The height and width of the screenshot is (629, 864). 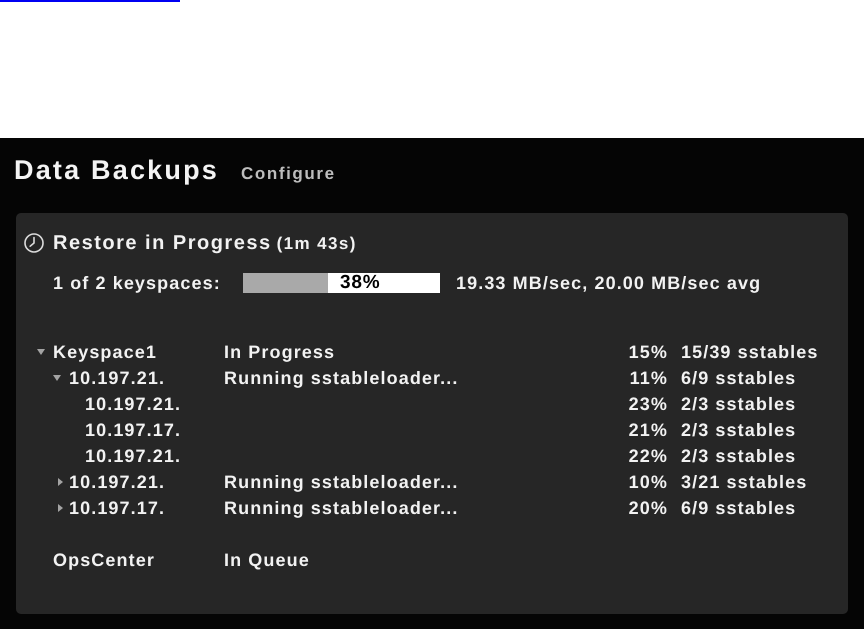 What do you see at coordinates (648, 456) in the screenshot?
I see `percent-text: 22%` at bounding box center [648, 456].